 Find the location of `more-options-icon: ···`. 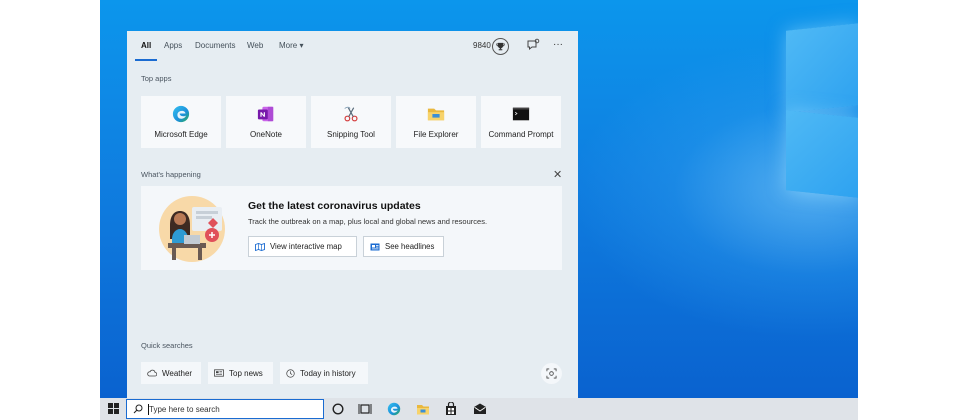

more-options-icon: ··· is located at coordinates (558, 44).